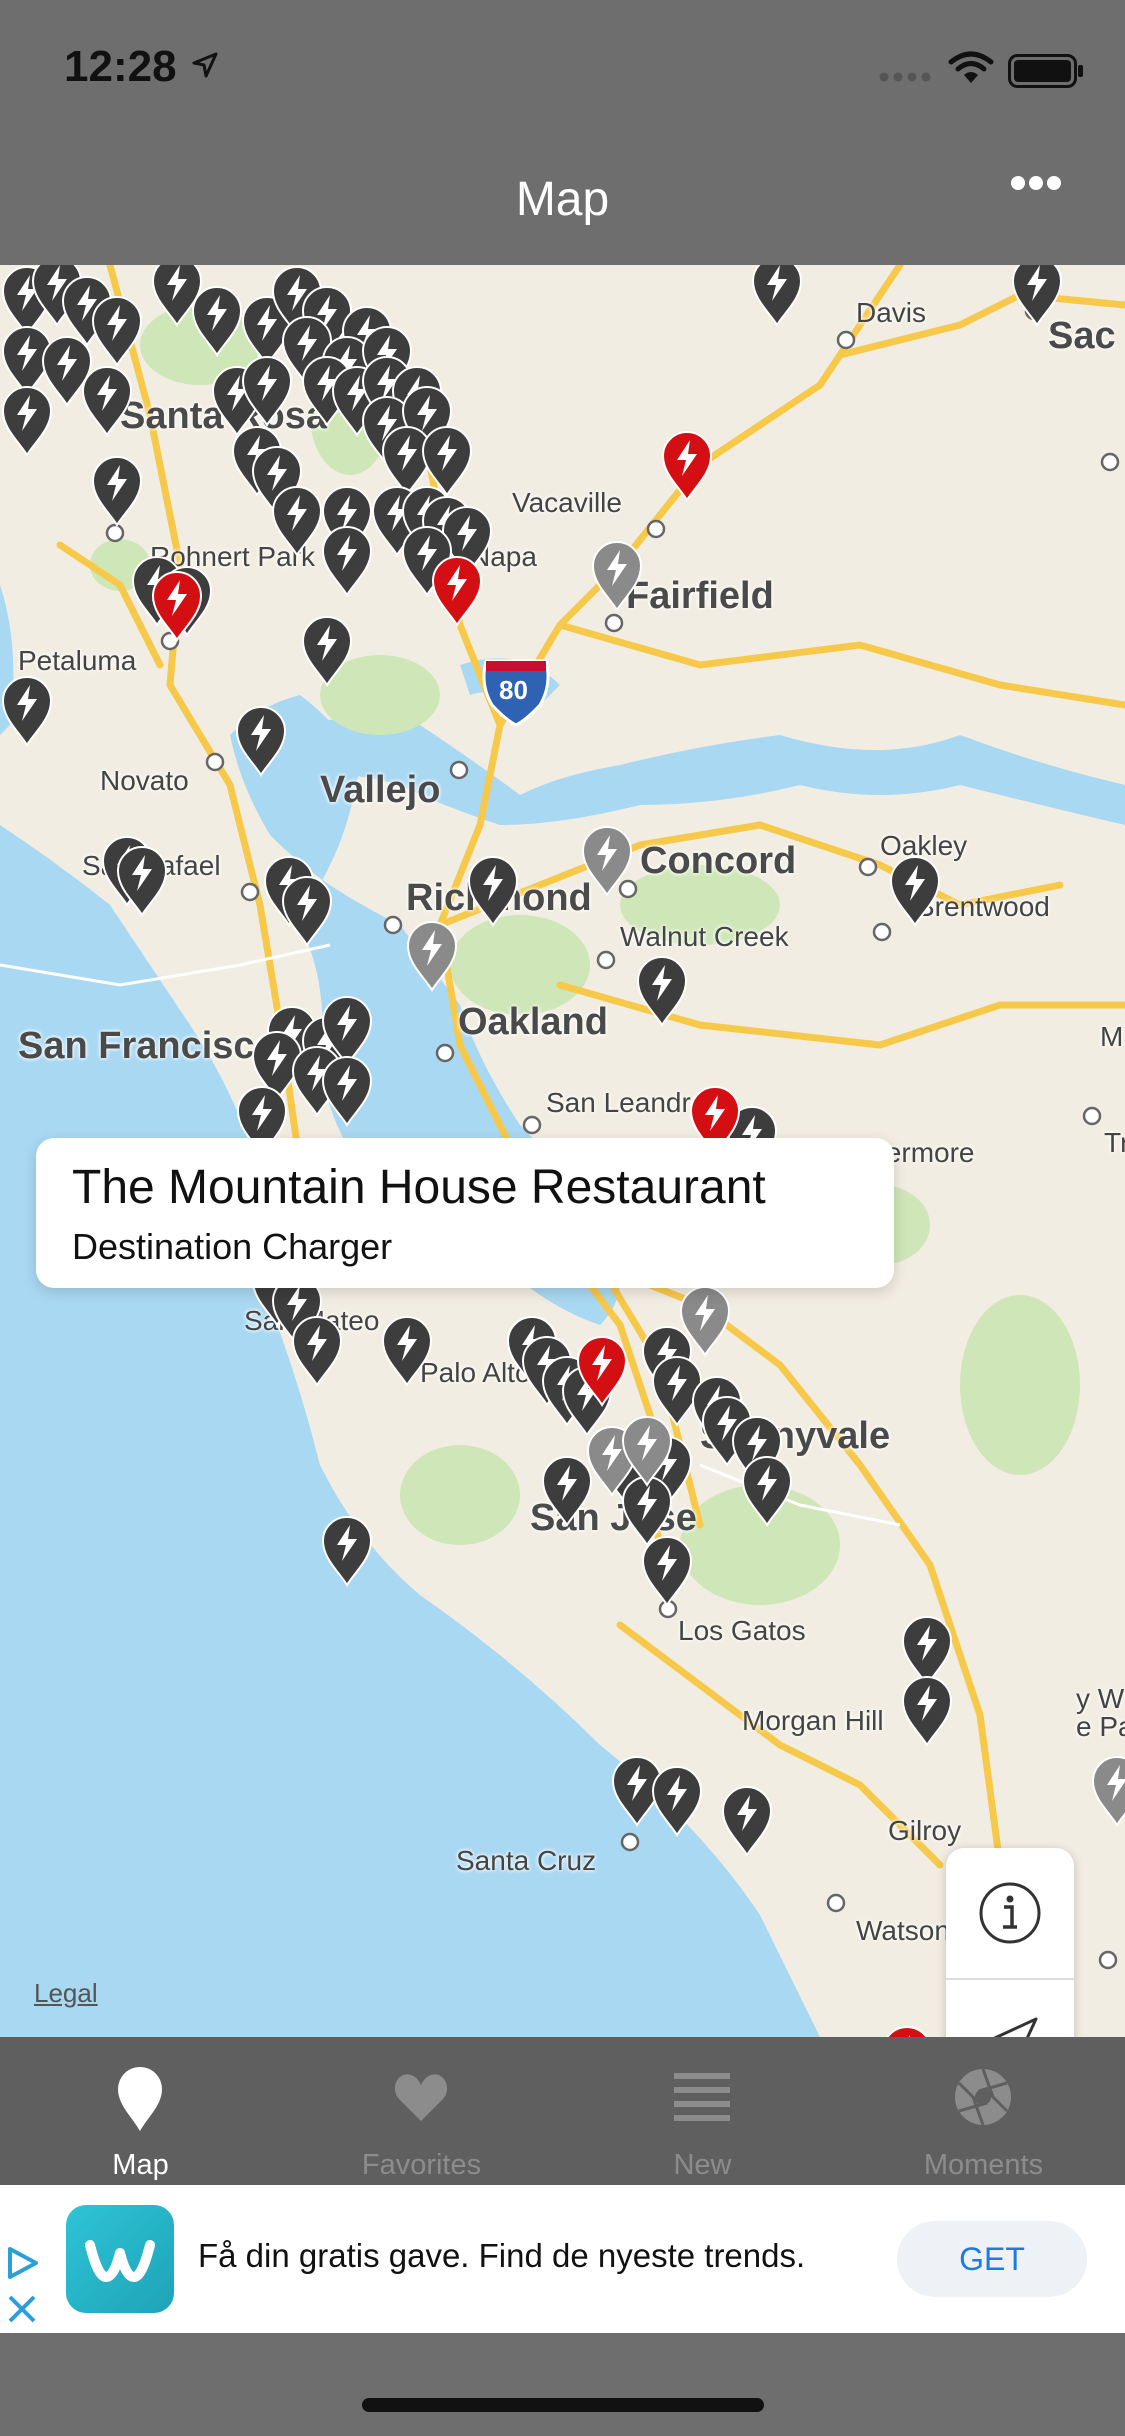  What do you see at coordinates (421, 2165) in the screenshot?
I see `tab-label: Favorites` at bounding box center [421, 2165].